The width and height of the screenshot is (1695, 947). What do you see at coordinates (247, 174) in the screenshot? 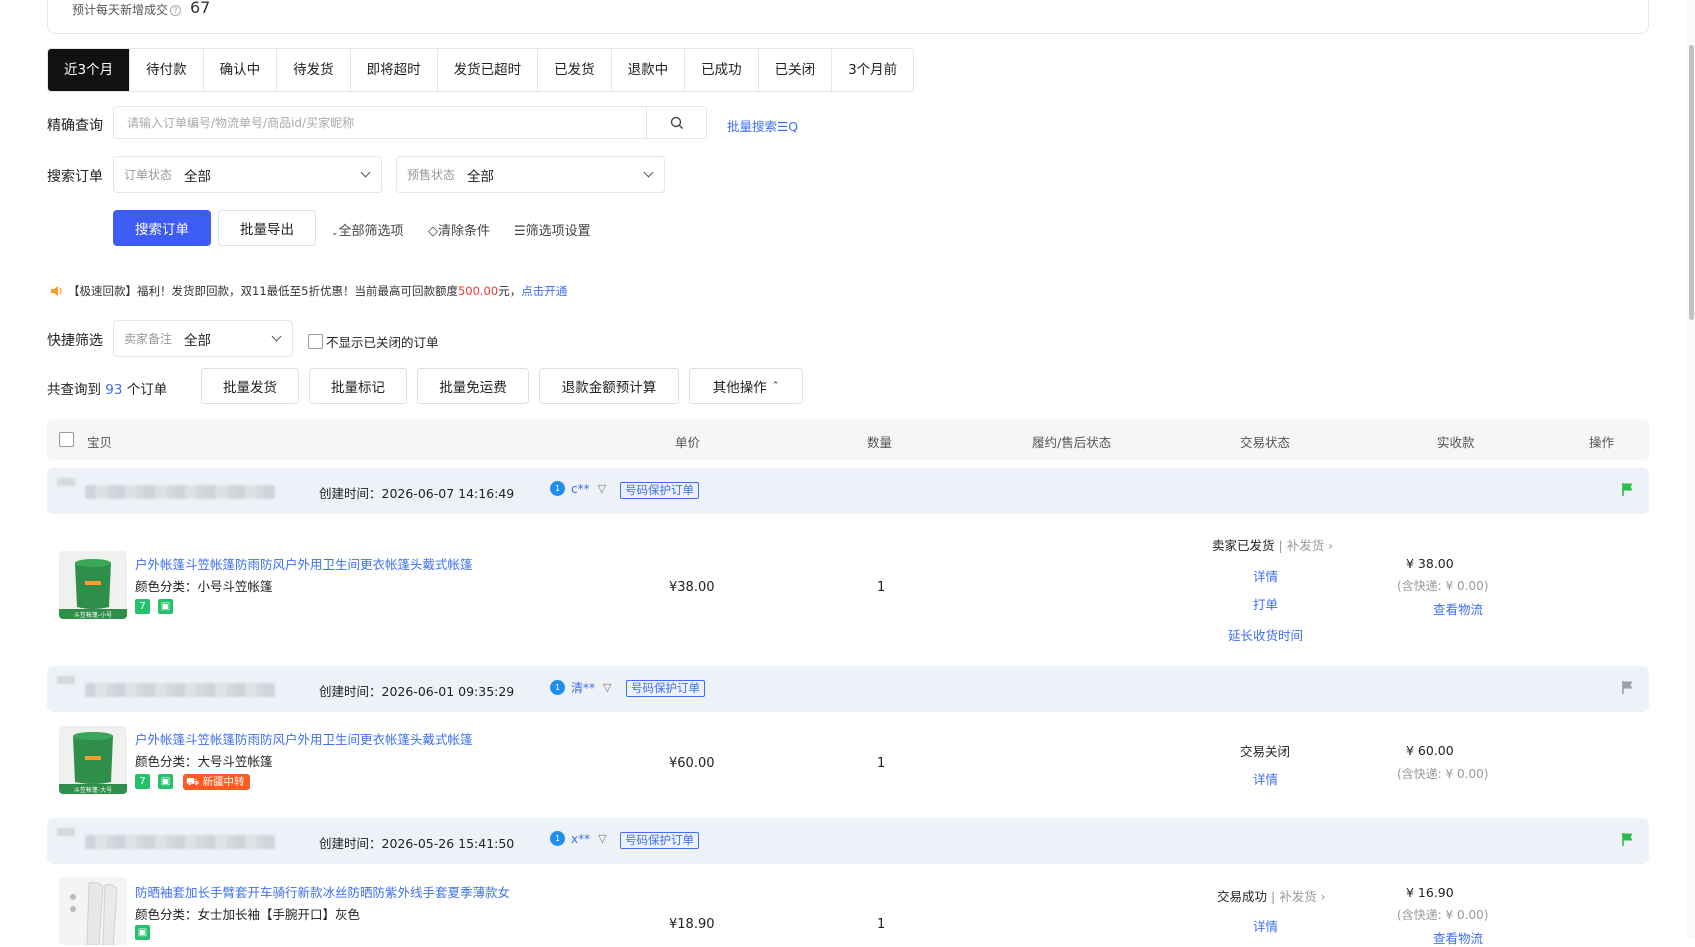
I see `order-status-select: 订单状态 全部` at bounding box center [247, 174].